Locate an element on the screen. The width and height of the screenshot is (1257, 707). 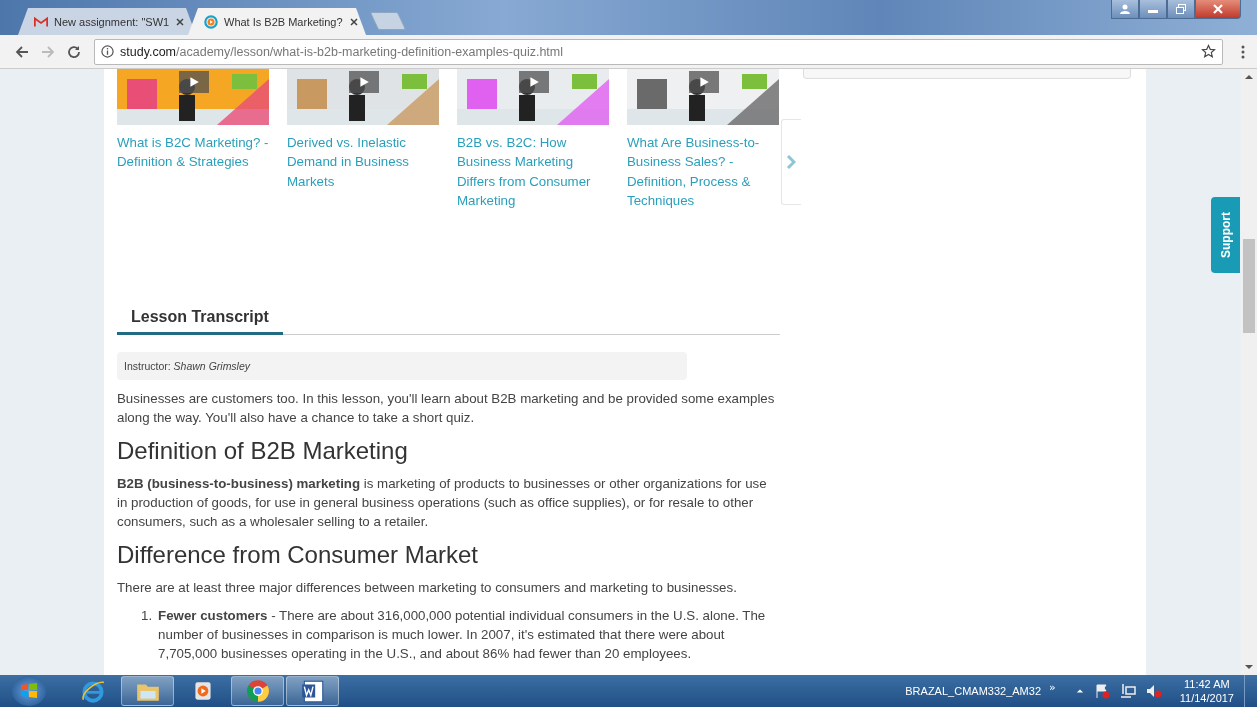
windows-logo is located at coordinates (29, 691).